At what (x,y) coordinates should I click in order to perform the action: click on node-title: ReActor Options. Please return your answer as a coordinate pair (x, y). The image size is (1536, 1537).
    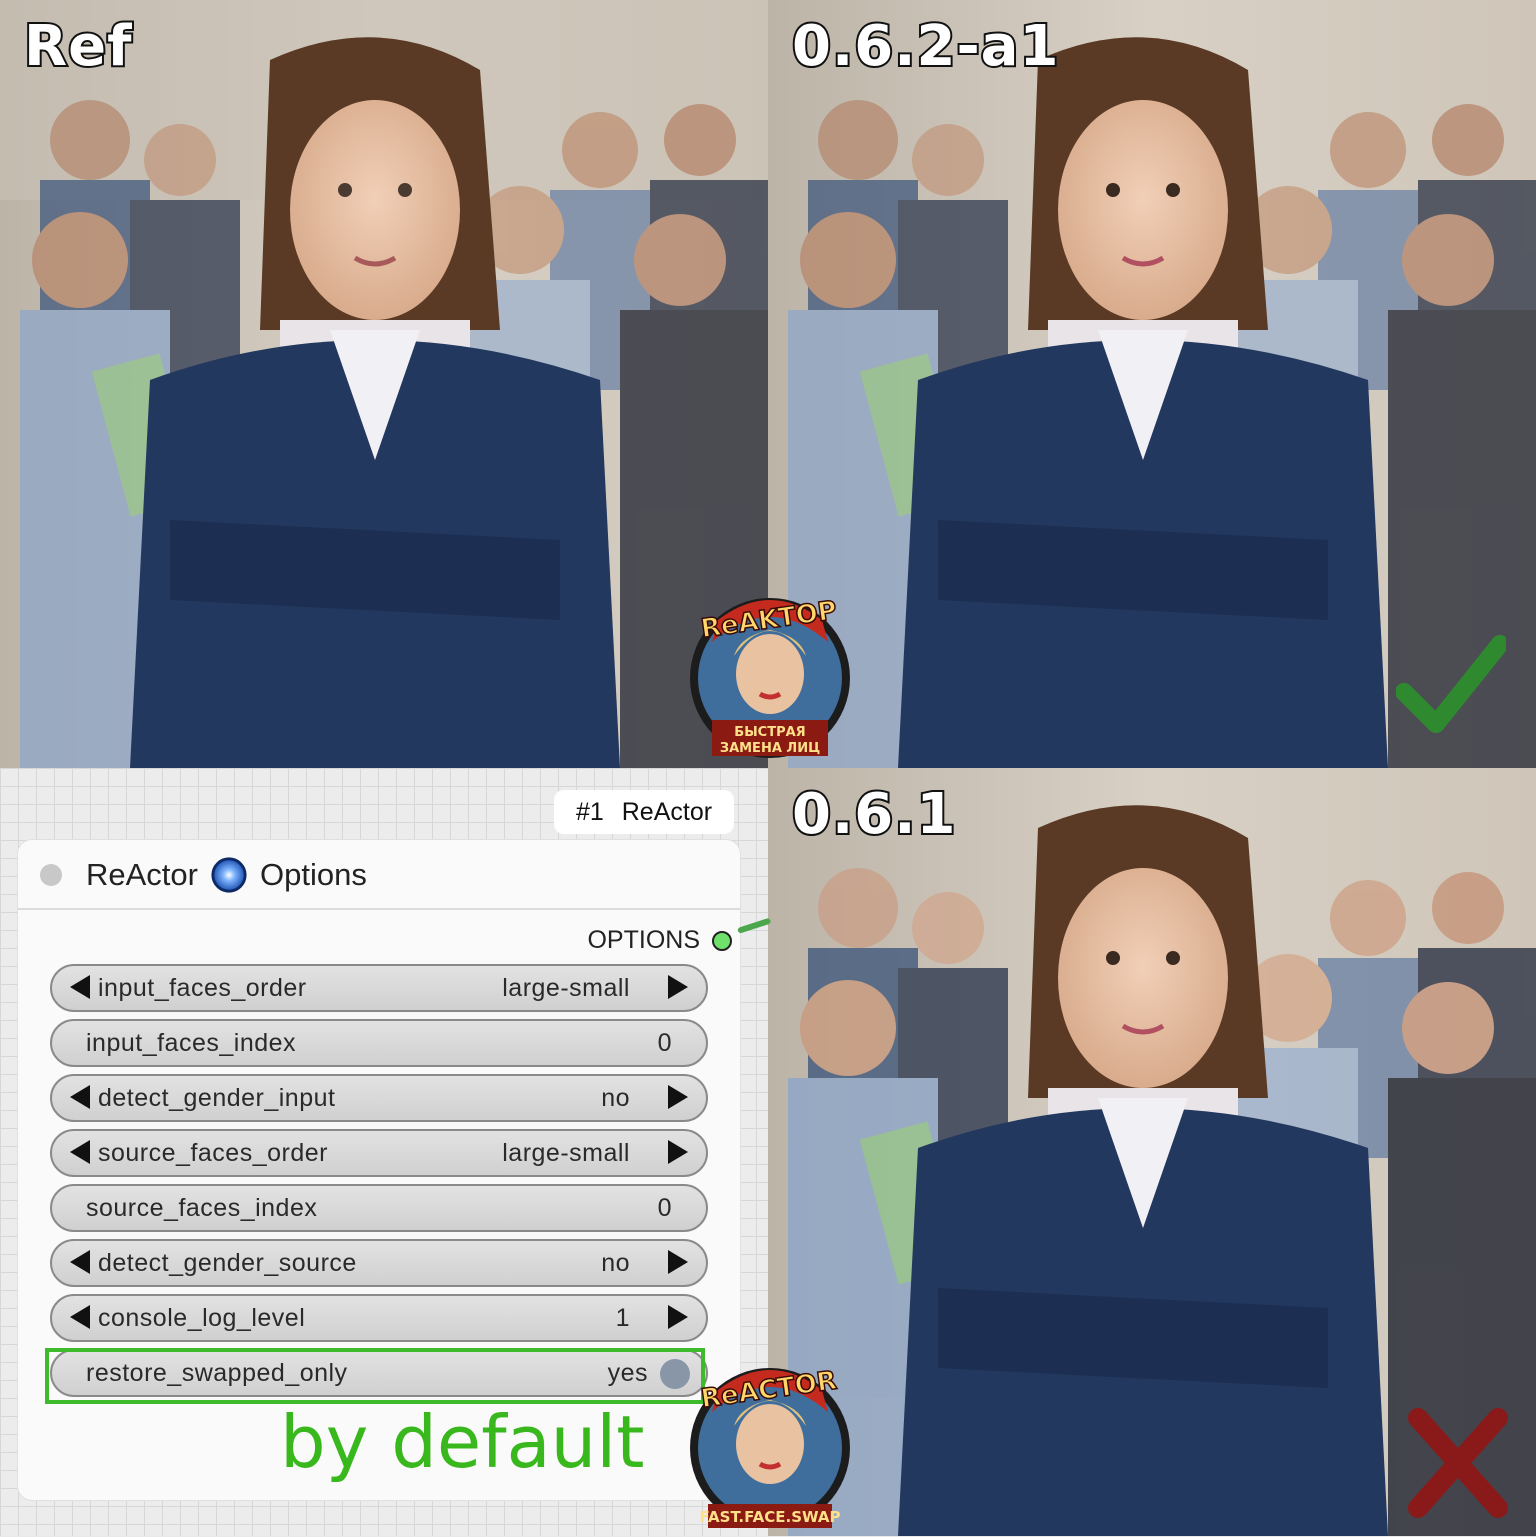
    Looking at the image, I should click on (226, 875).